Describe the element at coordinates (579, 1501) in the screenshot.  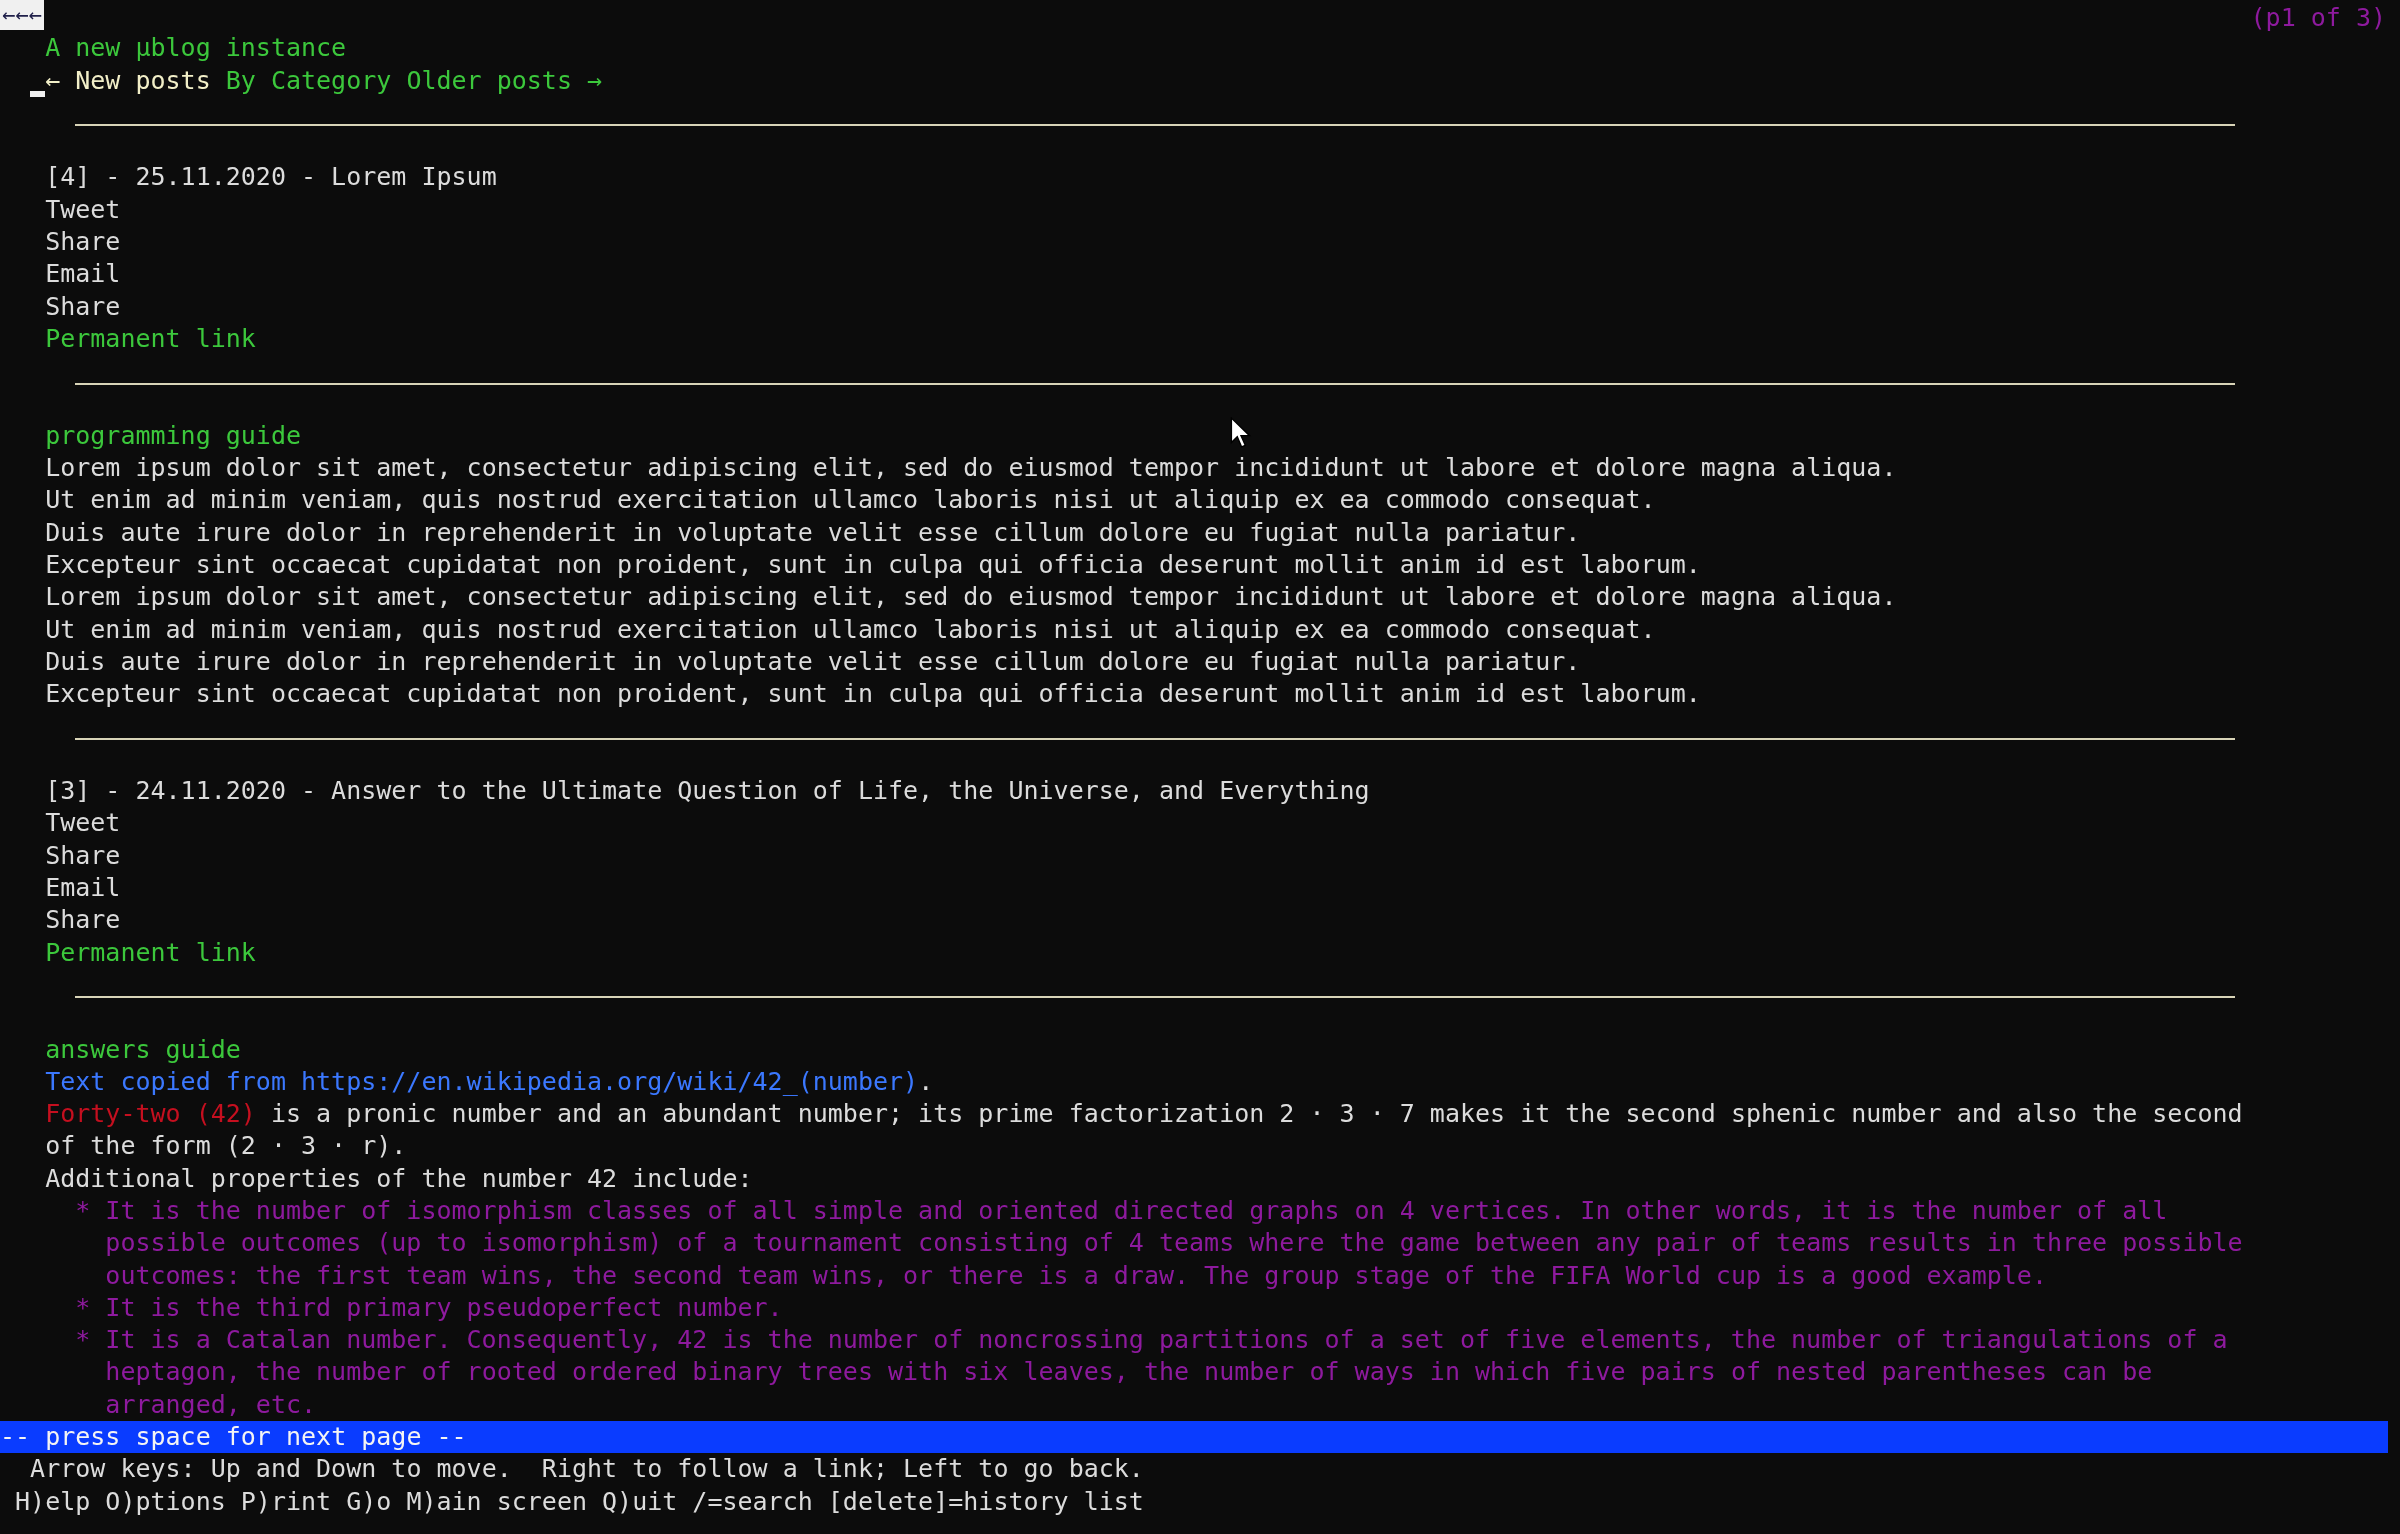
I see `help-text: H)elp O)ptions P)rint G)o M)ain screen Q)uit /=search [delete]=history list` at that location.